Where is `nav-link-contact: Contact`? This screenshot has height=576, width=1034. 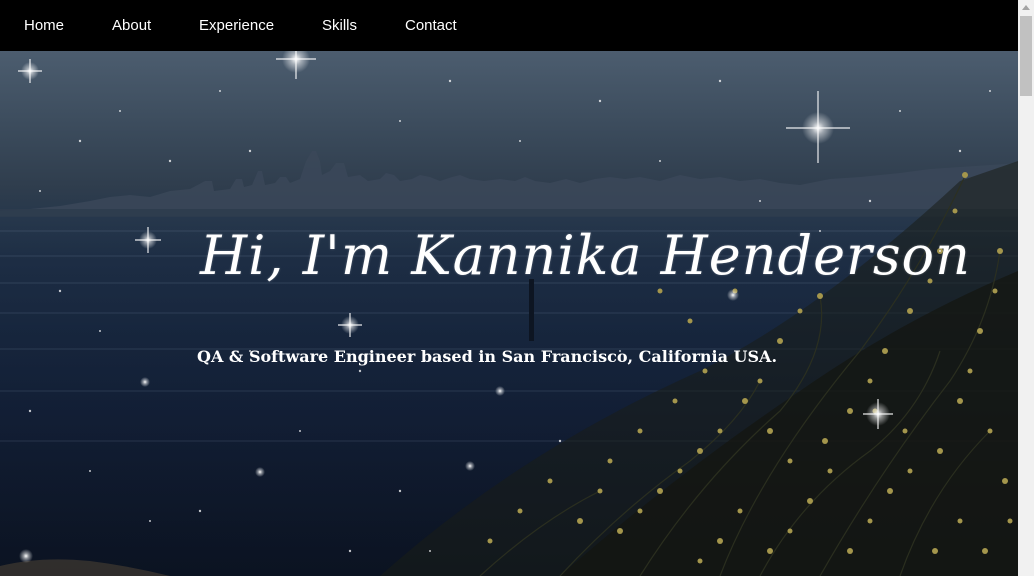
nav-link-contact: Contact is located at coordinates (431, 26).